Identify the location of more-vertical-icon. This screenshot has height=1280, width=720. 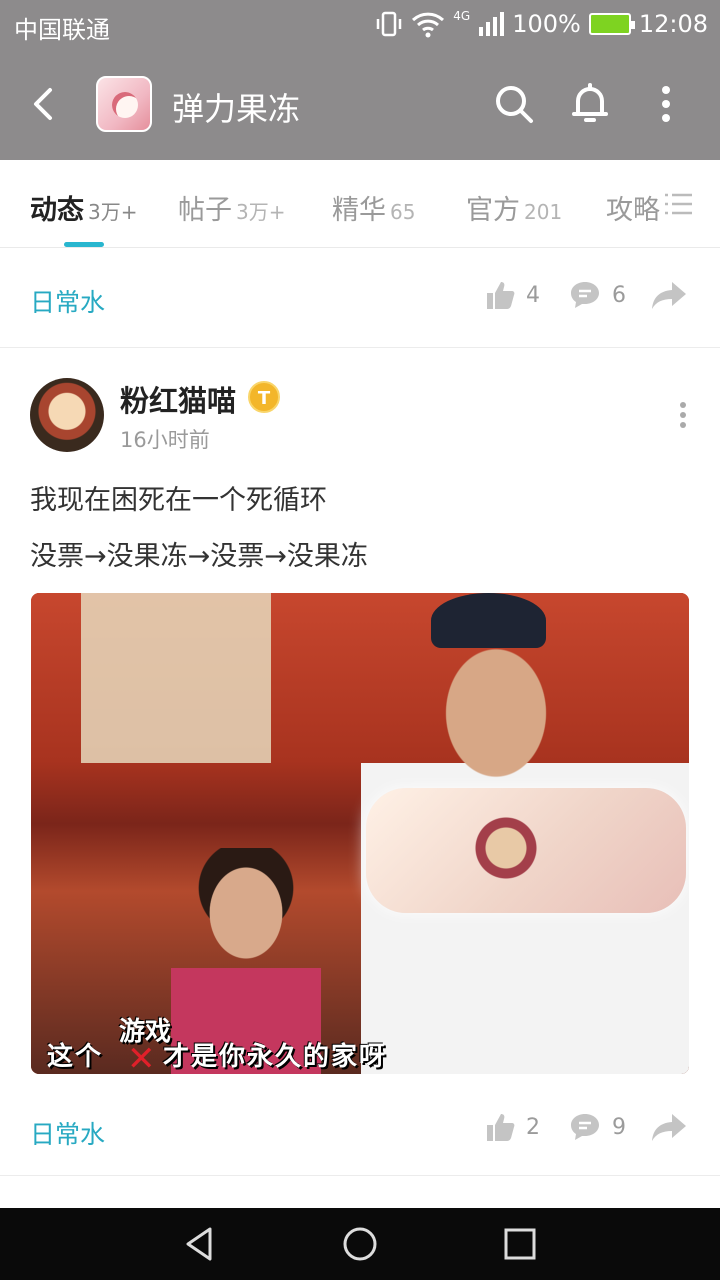
(666, 104).